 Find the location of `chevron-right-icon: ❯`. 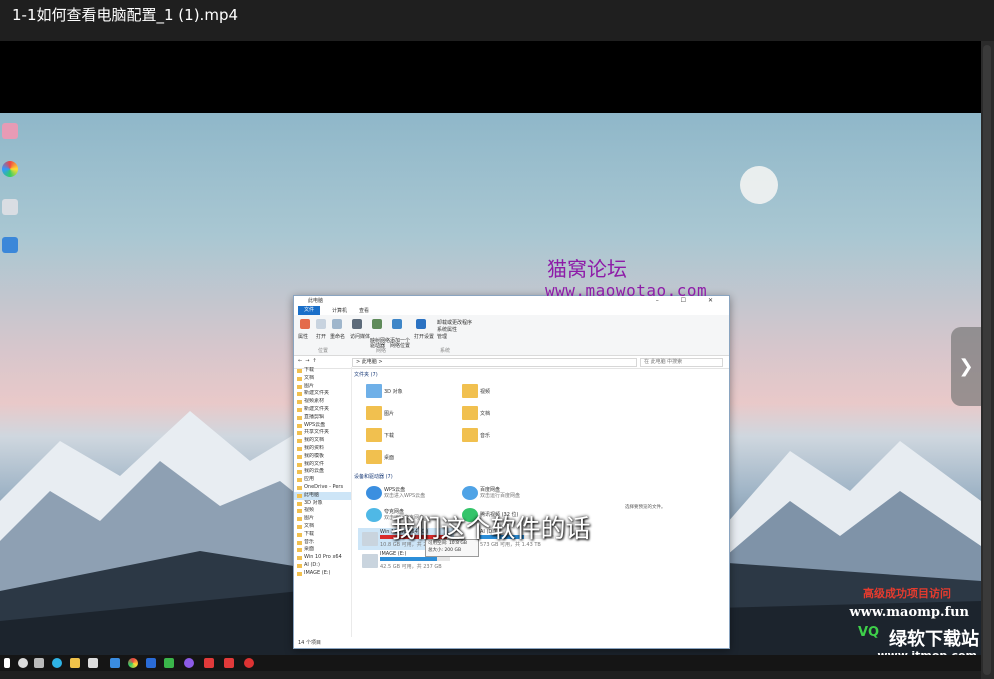

chevron-right-icon: ❯ is located at coordinates (966, 366).